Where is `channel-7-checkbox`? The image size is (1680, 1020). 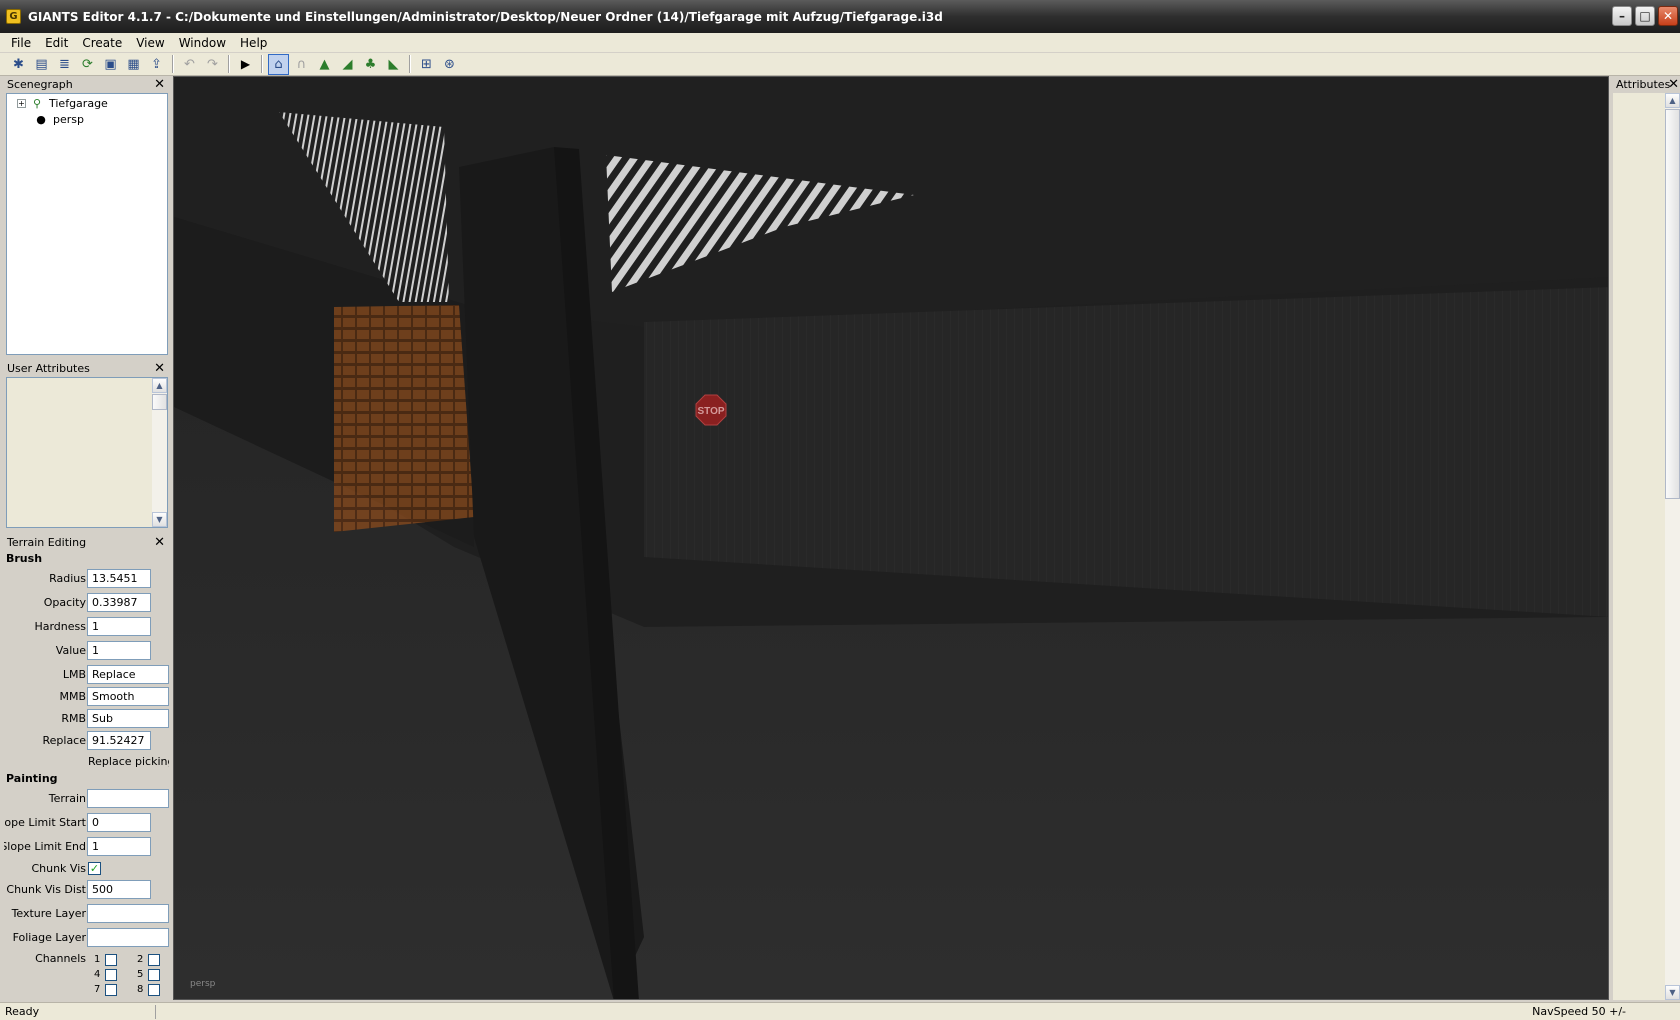
channel-7-checkbox is located at coordinates (111, 990).